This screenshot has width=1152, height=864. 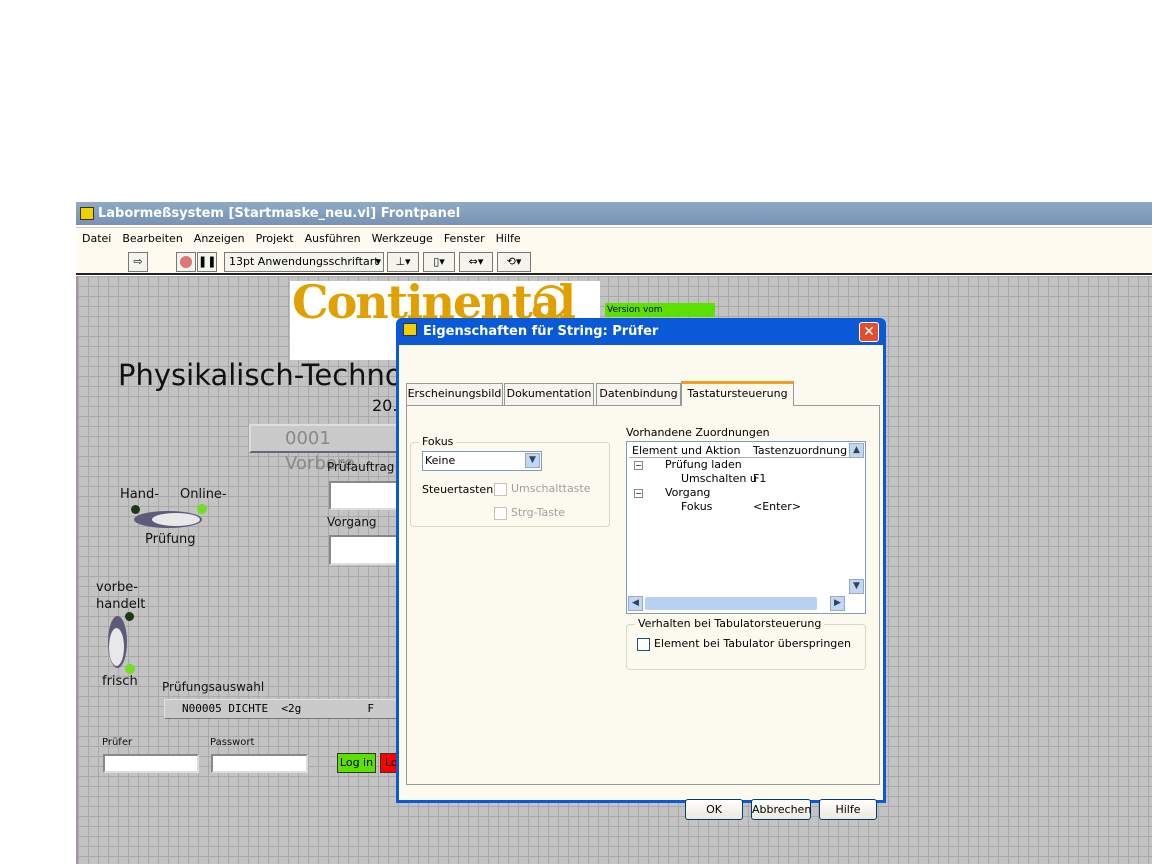 I want to click on vorgang-field, so click(x=364, y=550).